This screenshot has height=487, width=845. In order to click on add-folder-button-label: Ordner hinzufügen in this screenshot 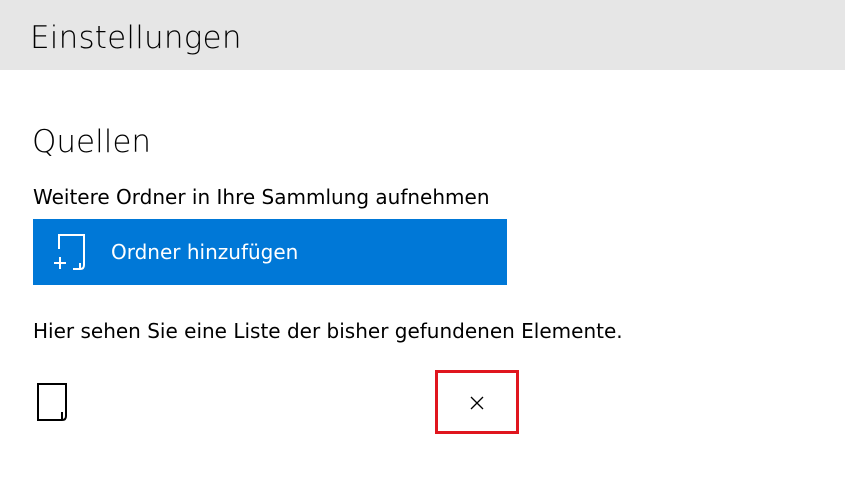, I will do `click(205, 252)`.